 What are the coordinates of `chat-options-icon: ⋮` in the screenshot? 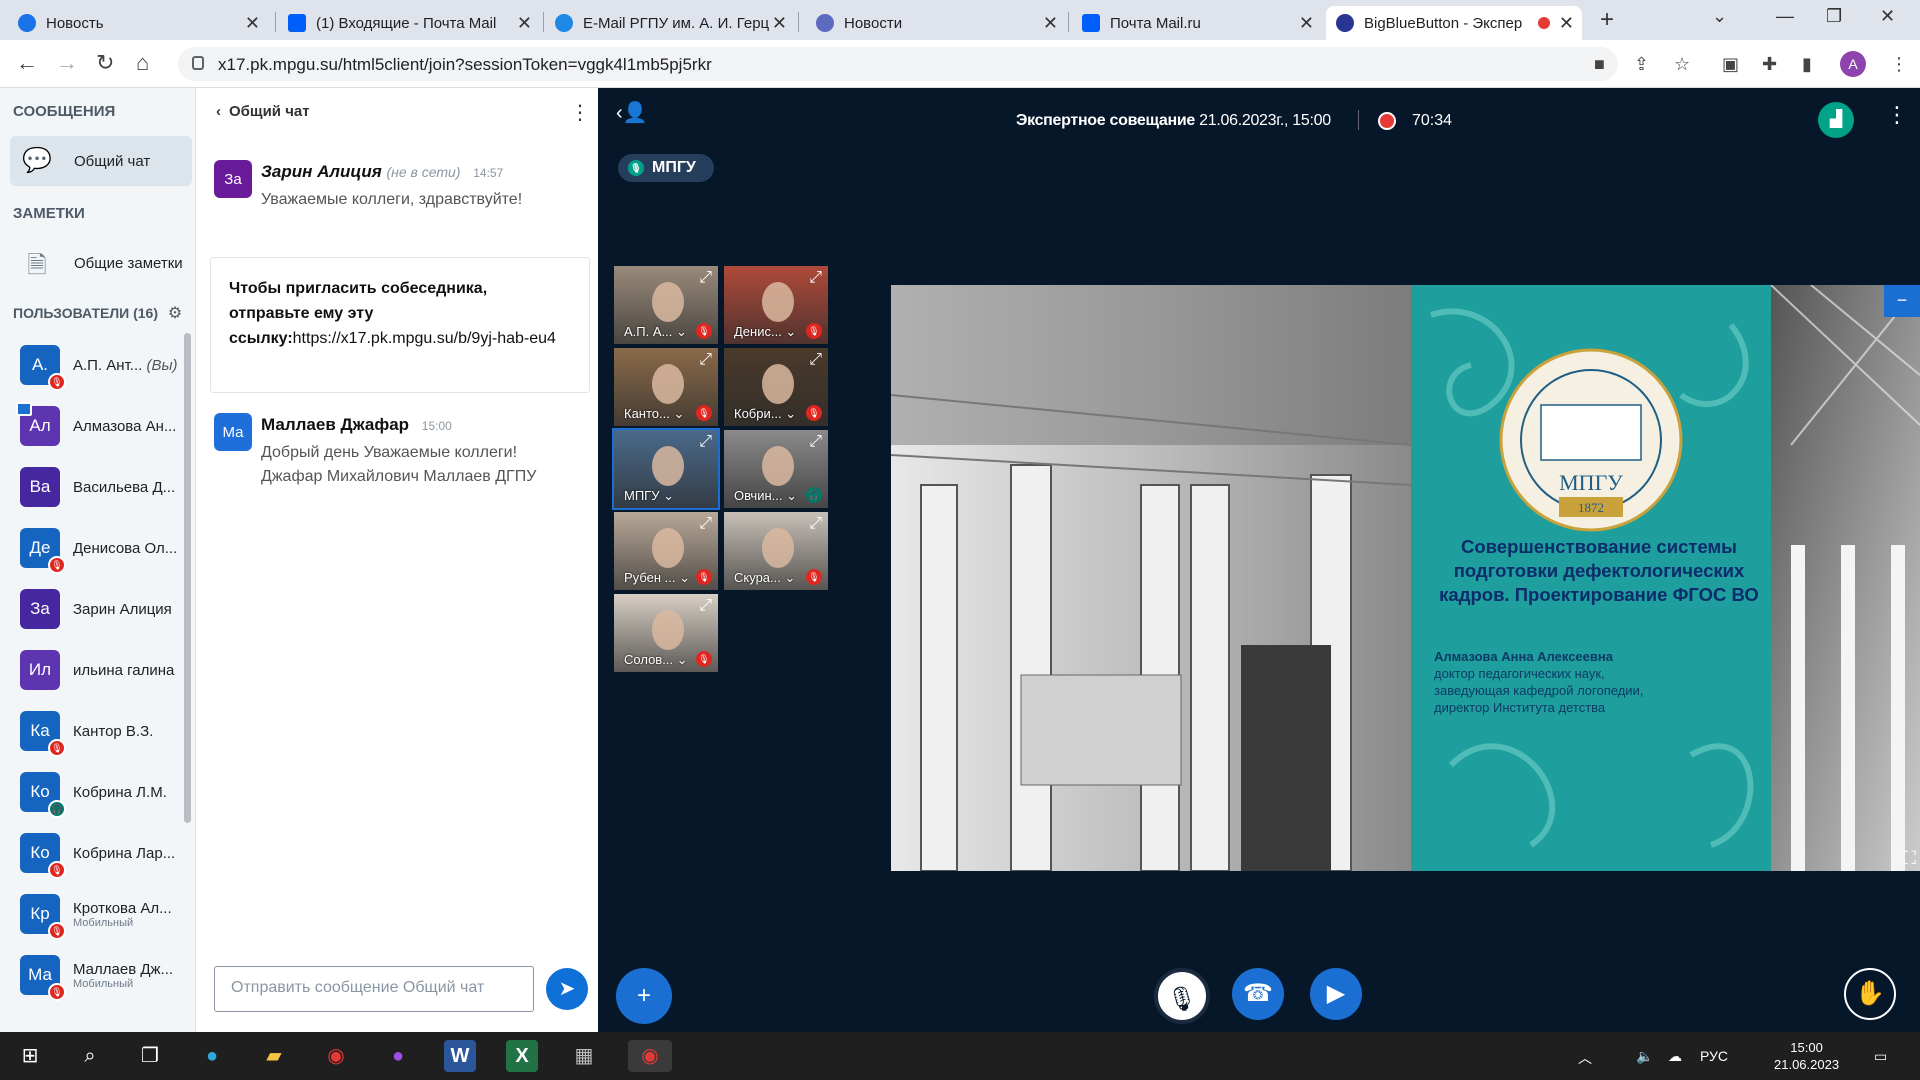 It's located at (580, 112).